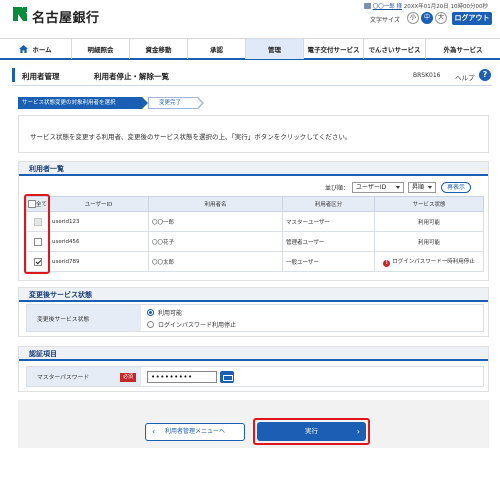  Describe the element at coordinates (131, 76) in the screenshot. I see `page-subtitle: 利用者停止・解除一覧` at that location.